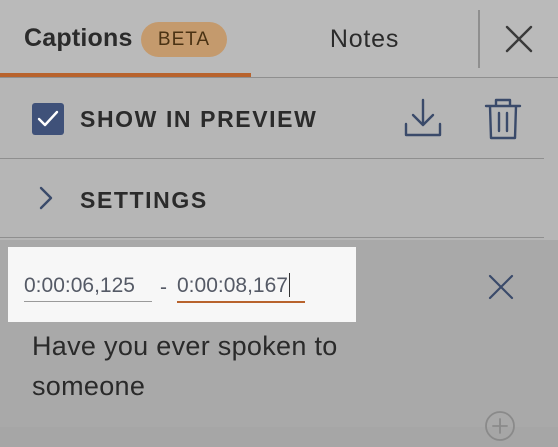  What do you see at coordinates (144, 200) in the screenshot?
I see `settings-label: SETTINGS` at bounding box center [144, 200].